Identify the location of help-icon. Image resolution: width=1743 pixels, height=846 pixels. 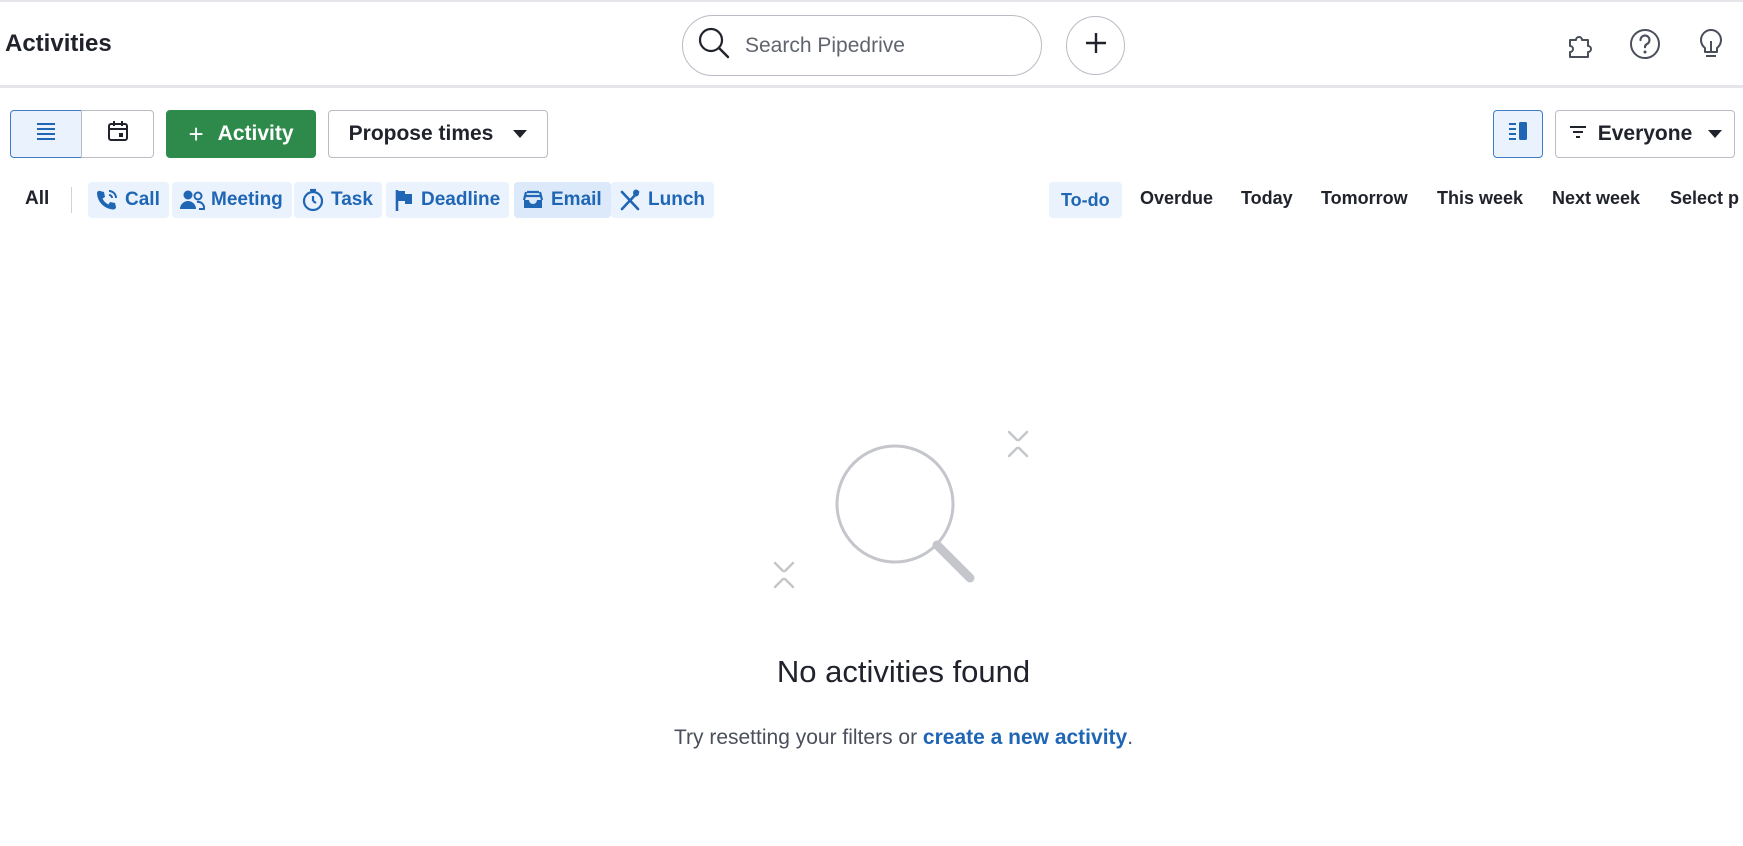
(1645, 46).